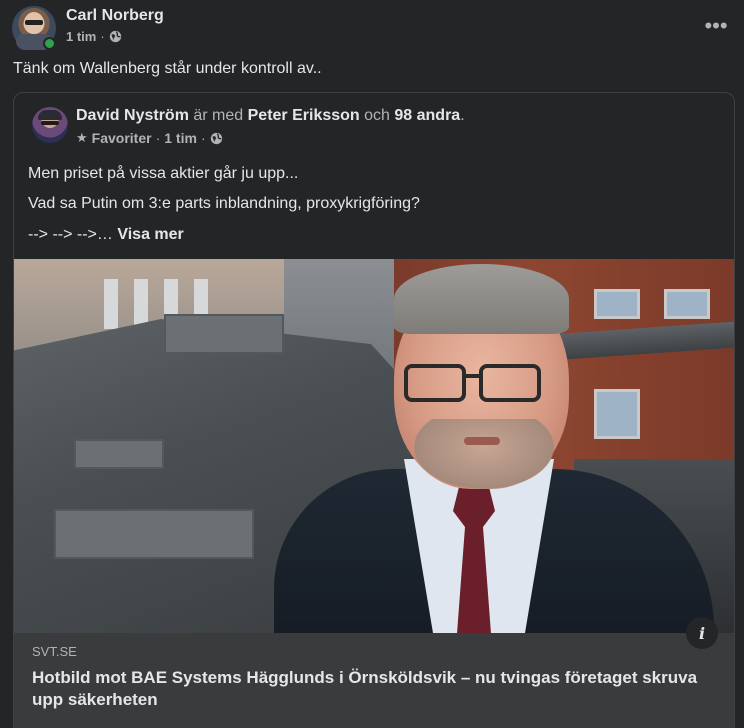 This screenshot has height=728, width=744. Describe the element at coordinates (377, 115) in the screenshot. I see `and-text: och` at that location.